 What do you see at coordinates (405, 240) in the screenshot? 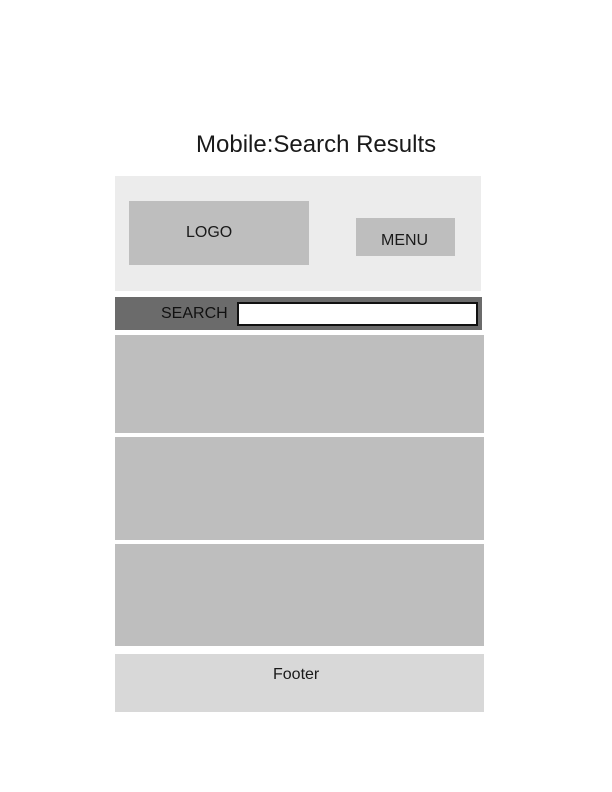
I see `menu-label: MENU` at bounding box center [405, 240].